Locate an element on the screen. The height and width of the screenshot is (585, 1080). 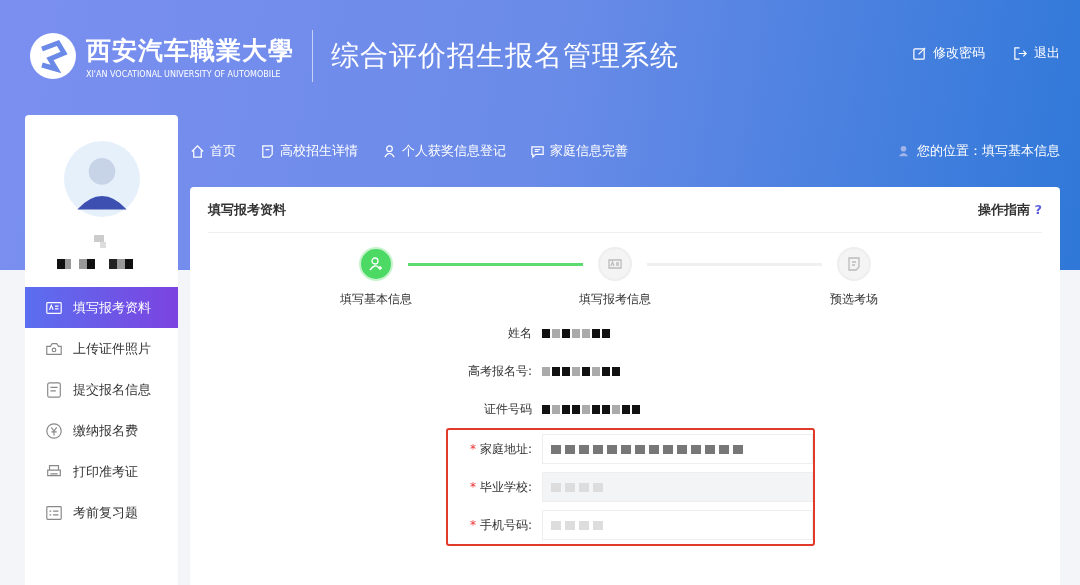
step-label: 填写基本信息 is located at coordinates (376, 299).